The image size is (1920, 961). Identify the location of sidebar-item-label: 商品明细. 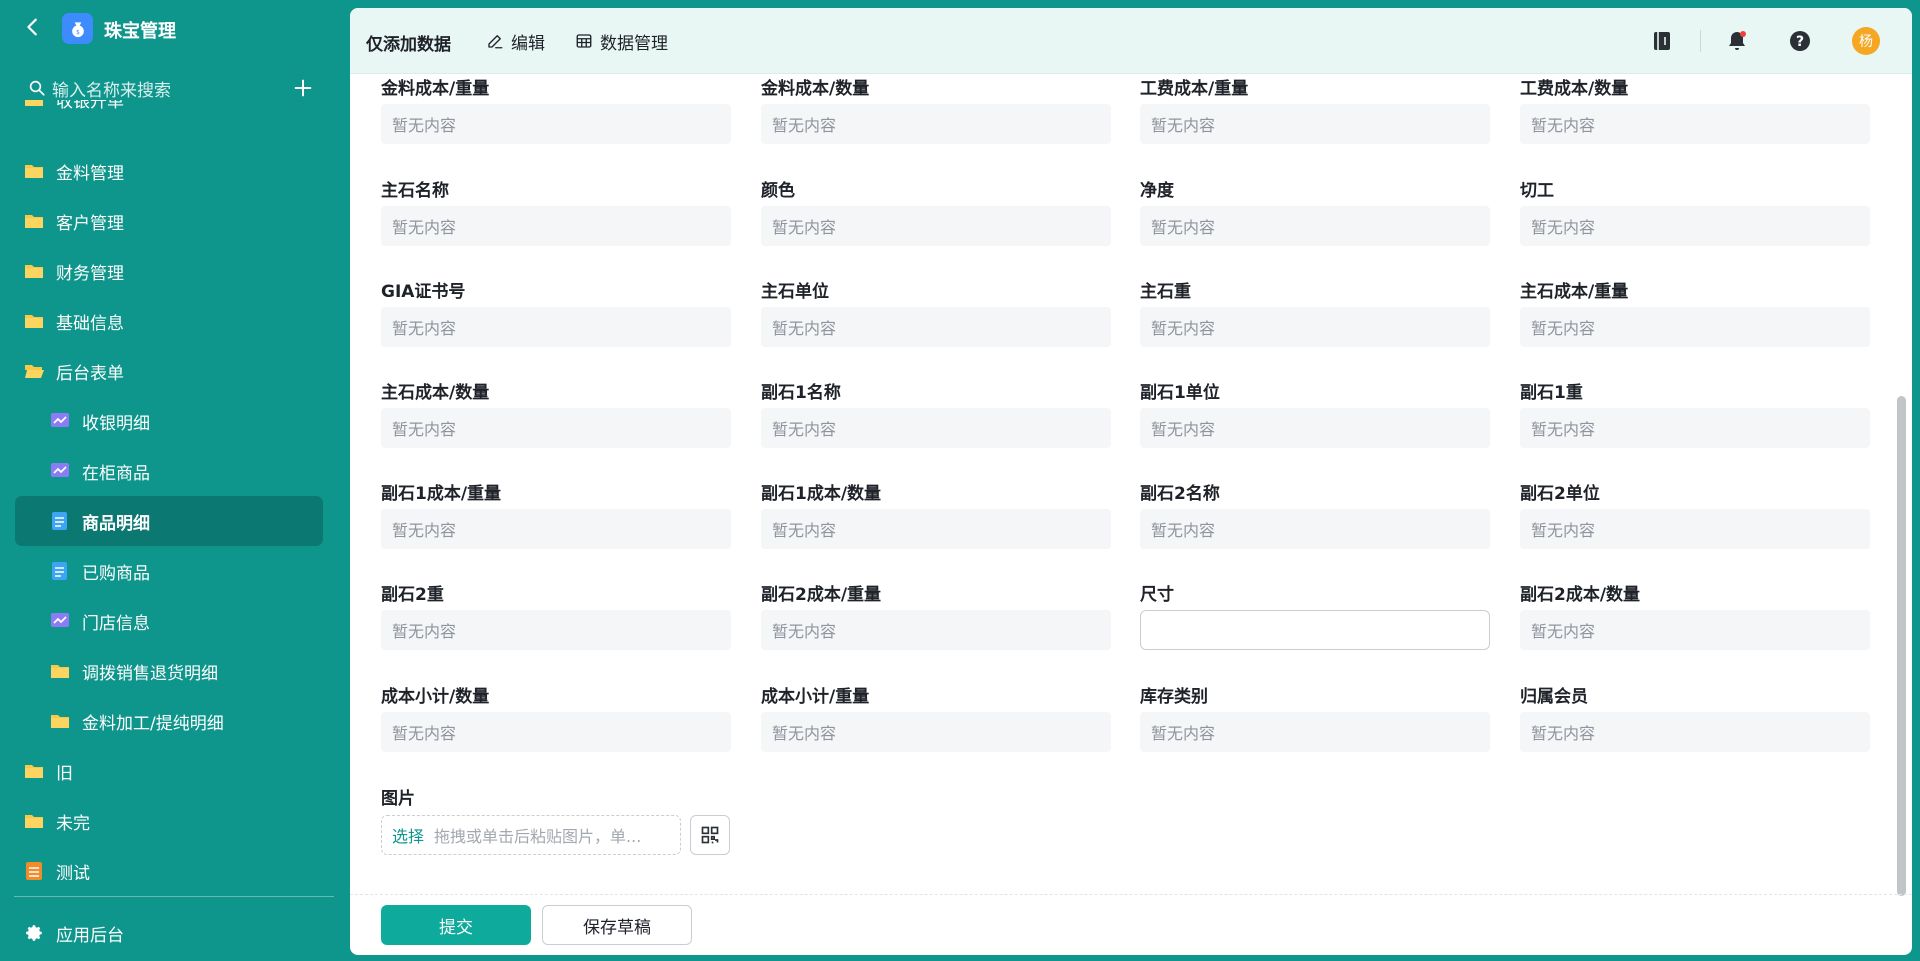
(116, 523).